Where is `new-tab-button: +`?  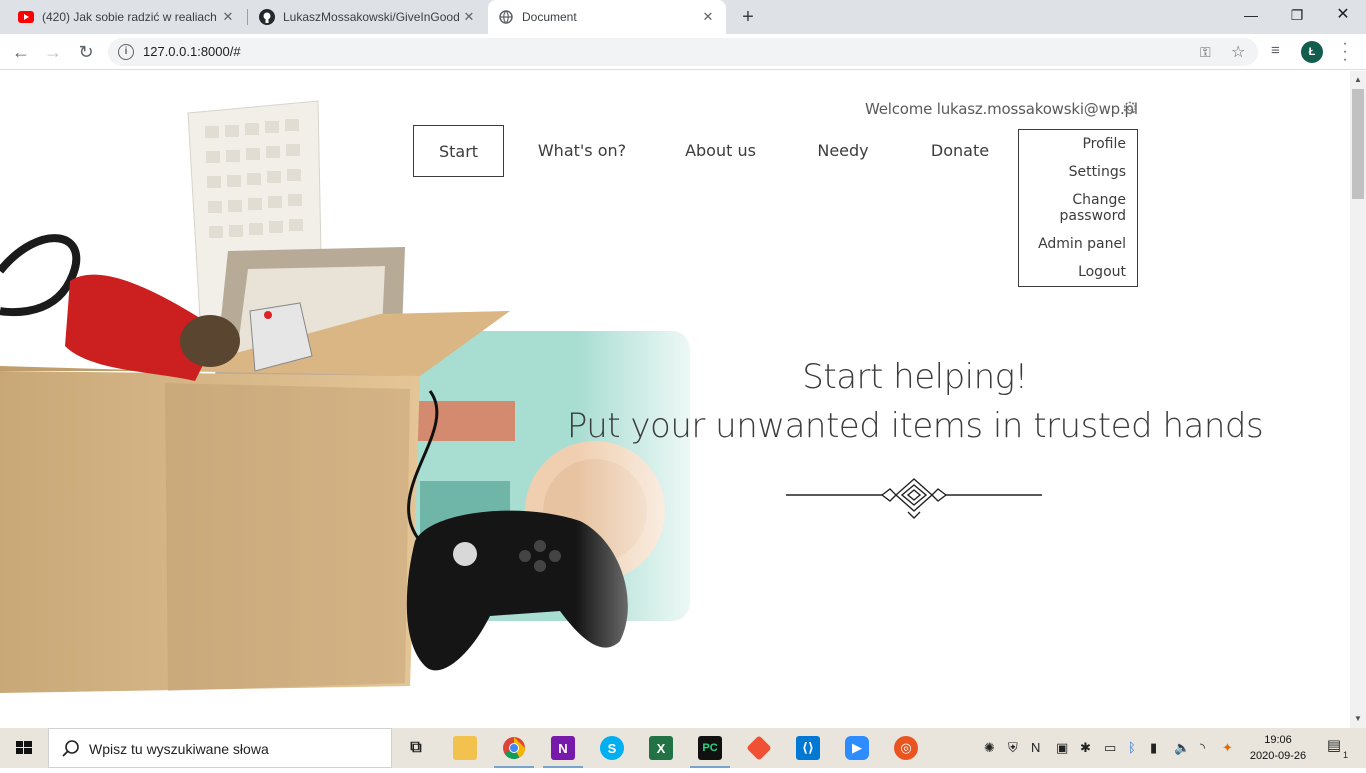 new-tab-button: + is located at coordinates (748, 17).